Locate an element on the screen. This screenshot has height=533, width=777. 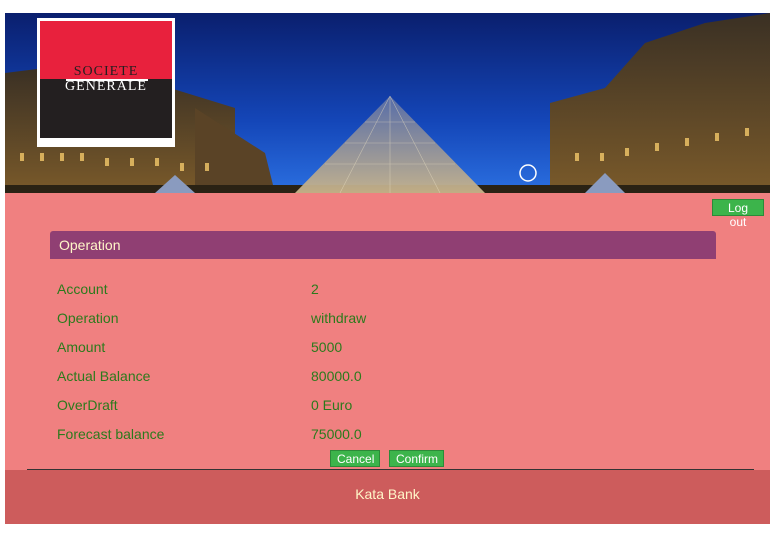
panel-title: Operation is located at coordinates (90, 245).